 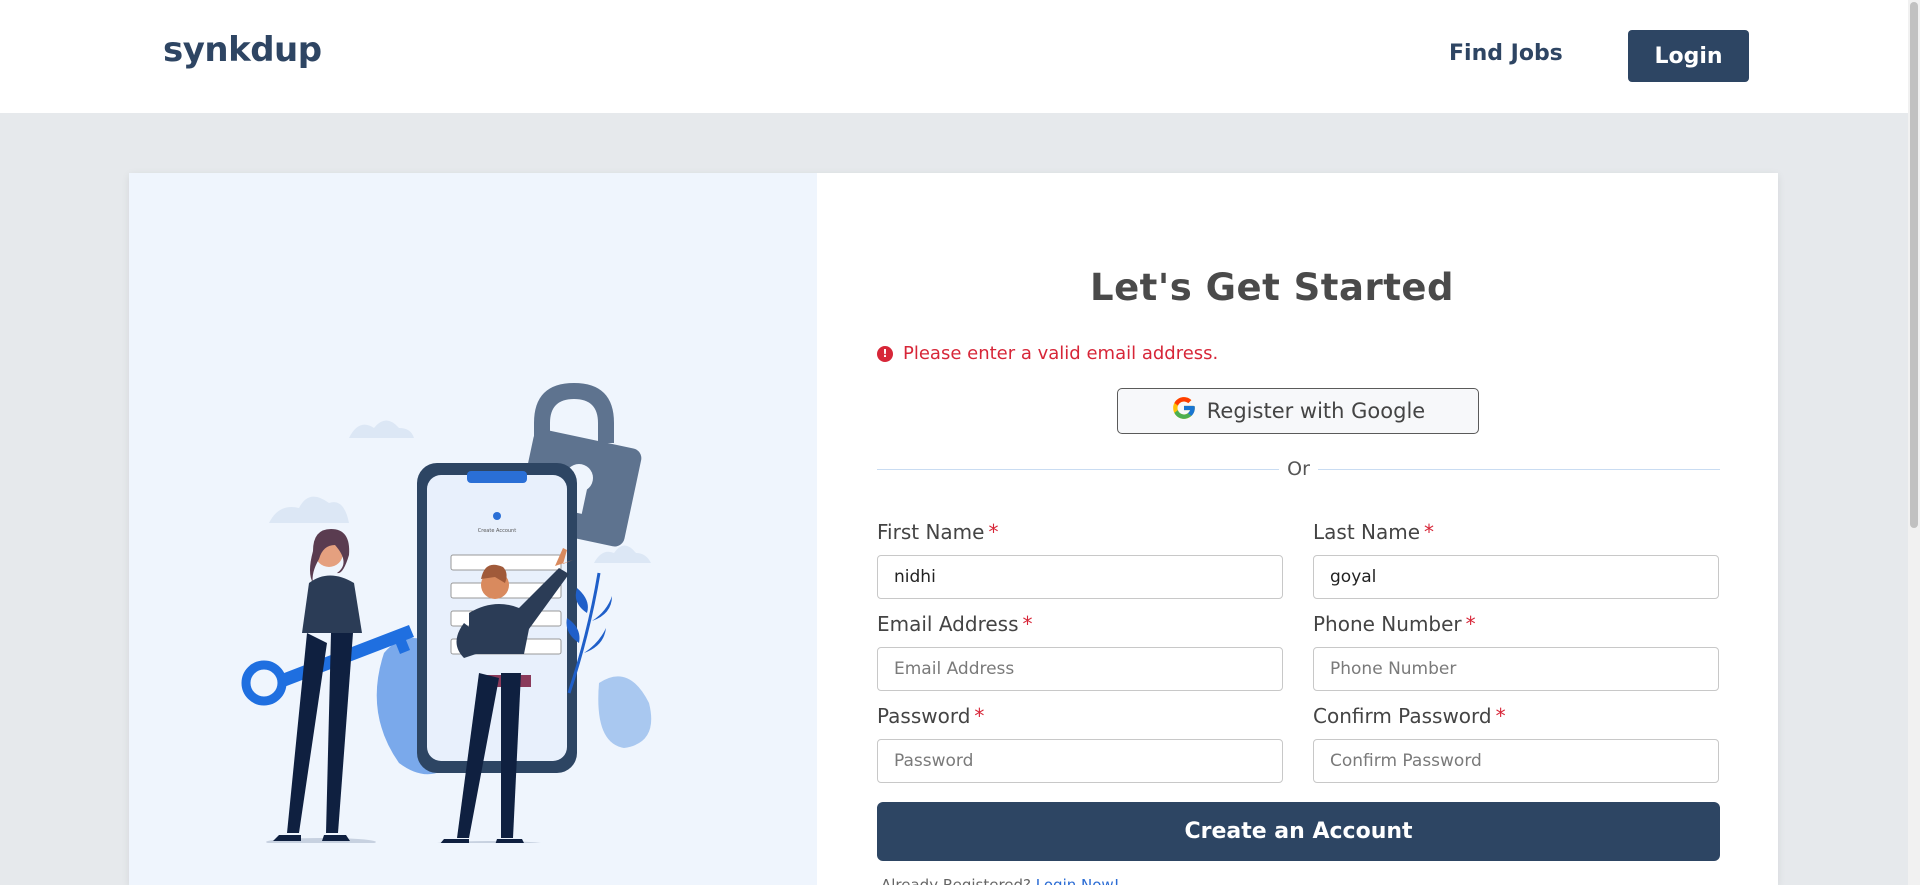 What do you see at coordinates (1516, 761) in the screenshot?
I see `confirm-password-input` at bounding box center [1516, 761].